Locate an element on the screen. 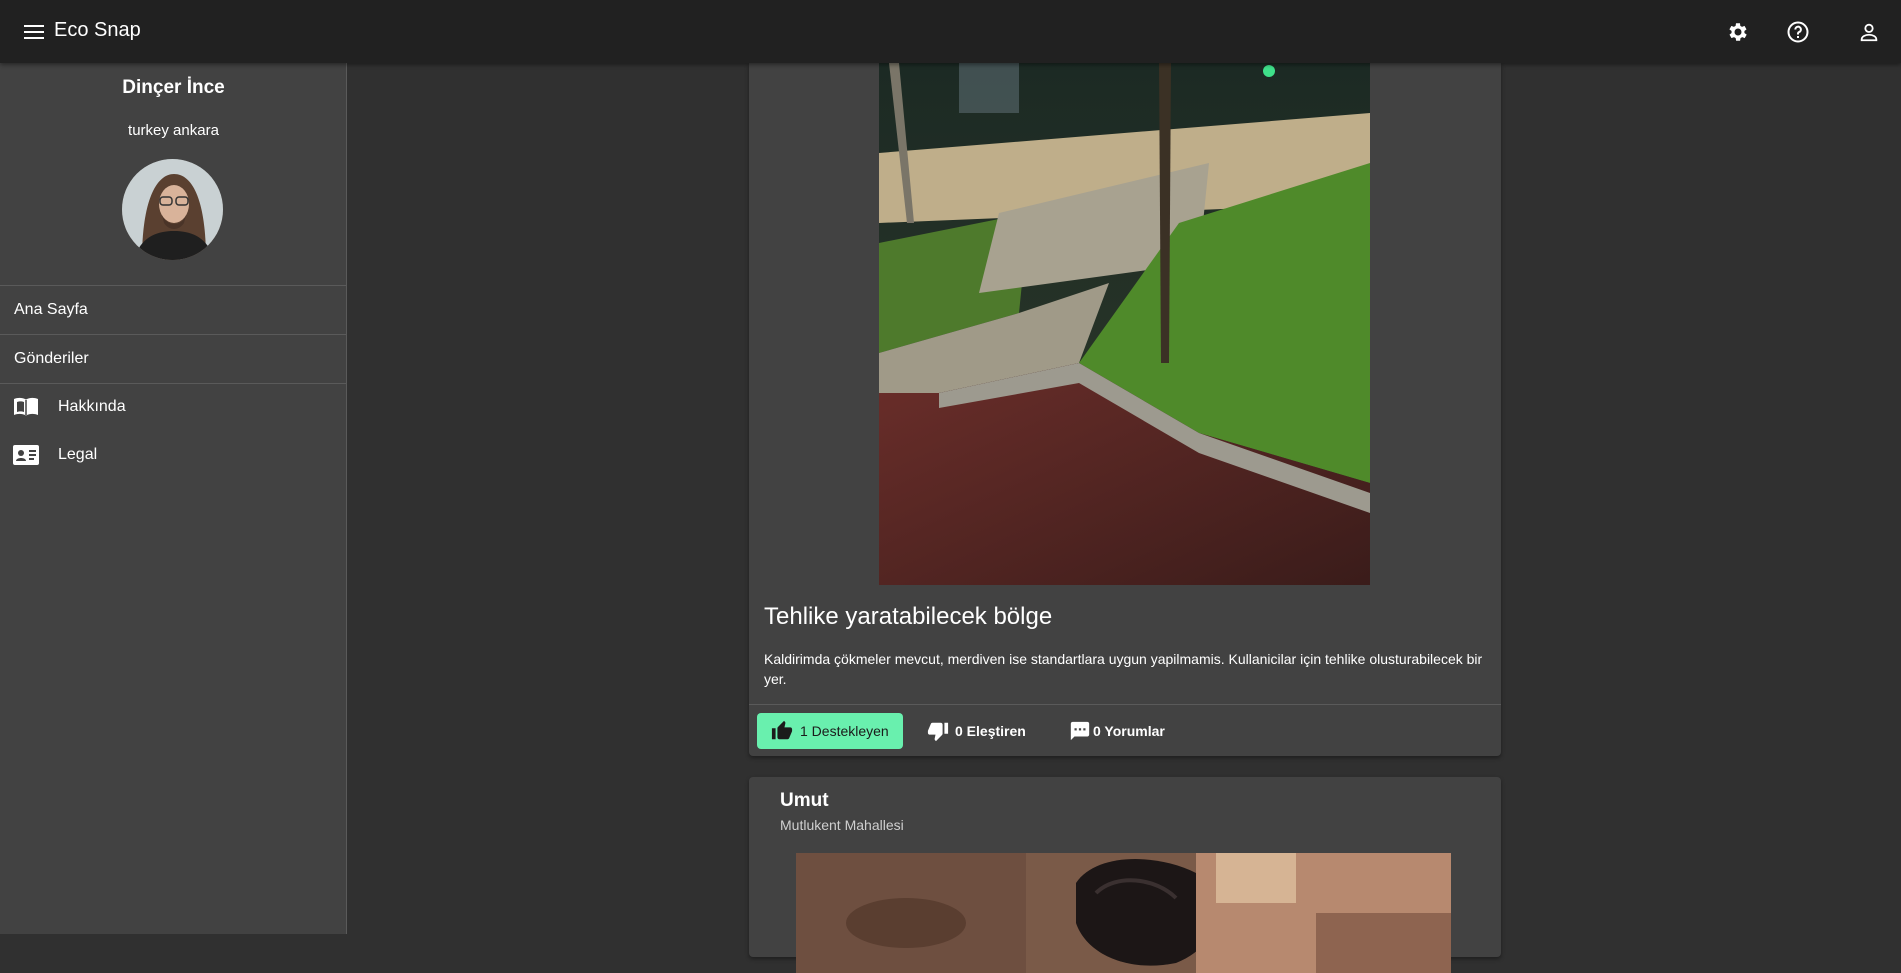 This screenshot has height=973, width=1901. account-icon is located at coordinates (1869, 32).